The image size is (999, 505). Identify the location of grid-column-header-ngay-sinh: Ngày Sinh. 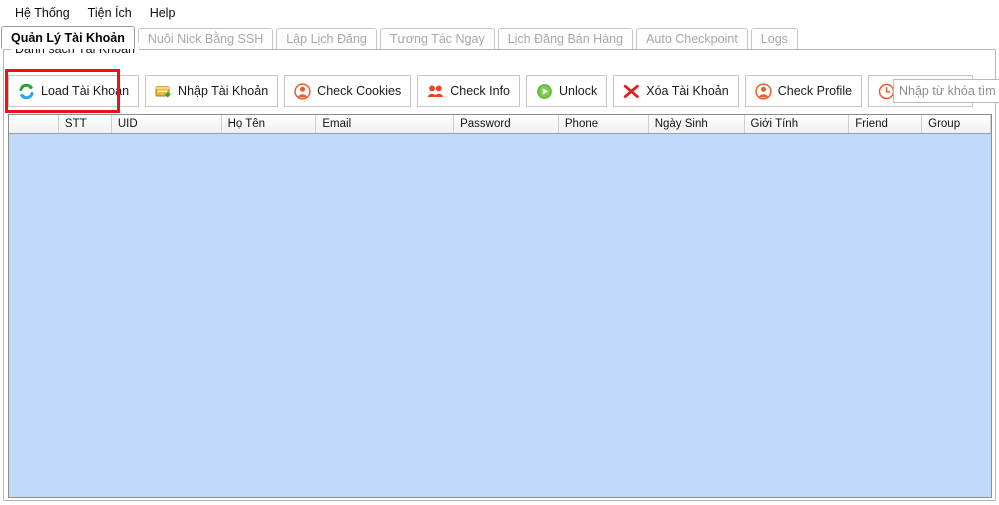
(696, 124).